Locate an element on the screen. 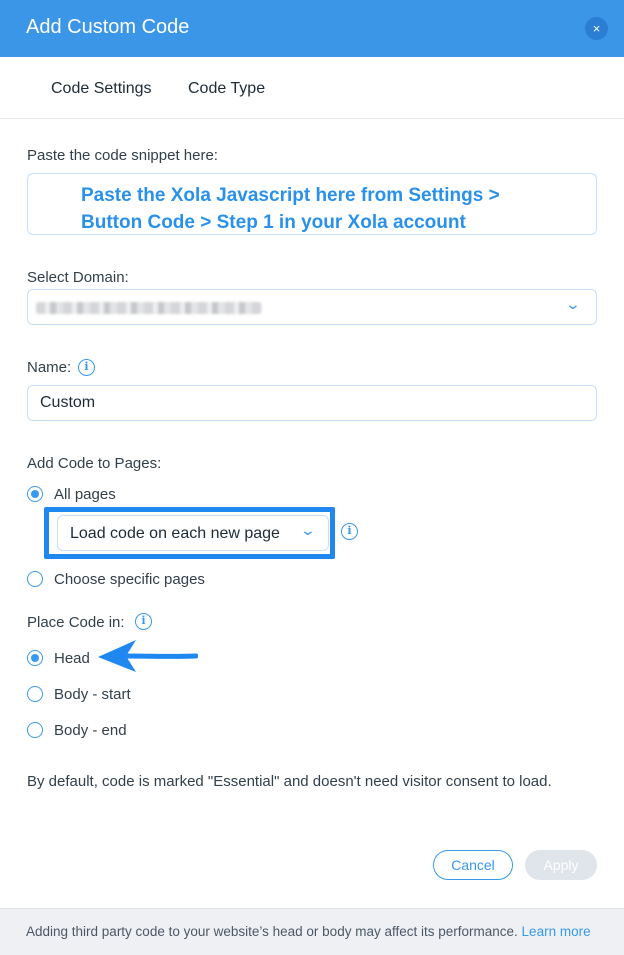 This screenshot has height=955, width=624. radio-specific-pages-label: Choose specific pages is located at coordinates (129, 579).